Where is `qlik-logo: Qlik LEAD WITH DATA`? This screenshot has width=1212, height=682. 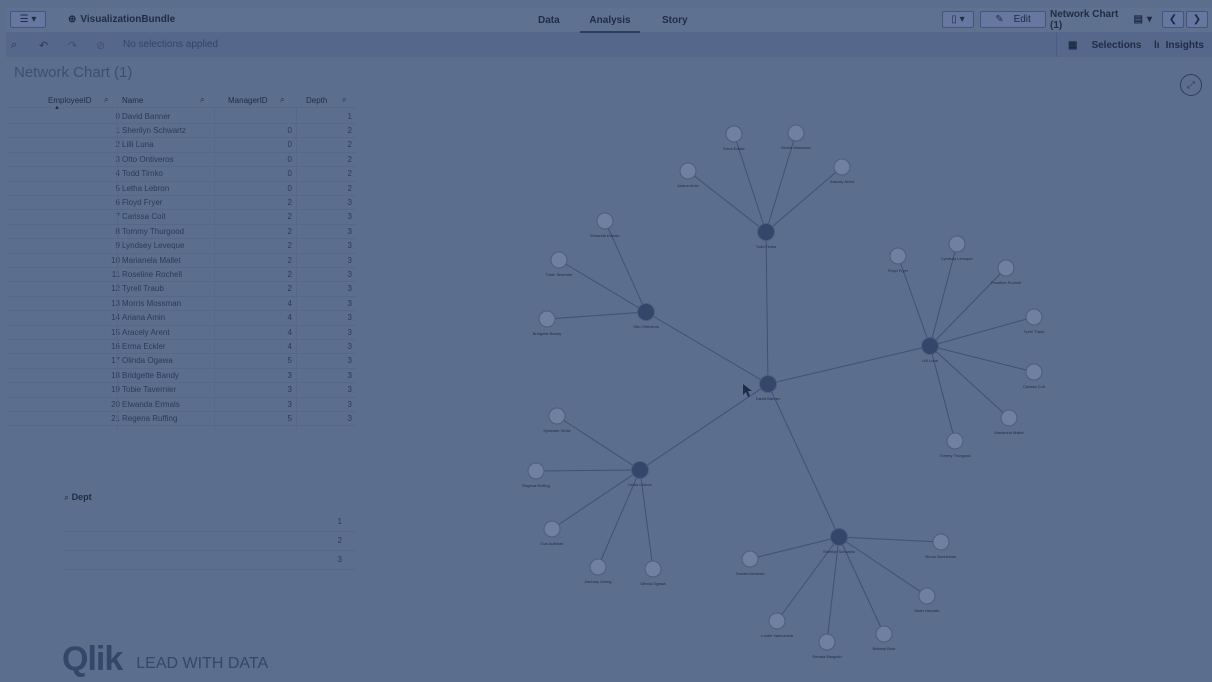 qlik-logo: Qlik LEAD WITH DATA is located at coordinates (165, 659).